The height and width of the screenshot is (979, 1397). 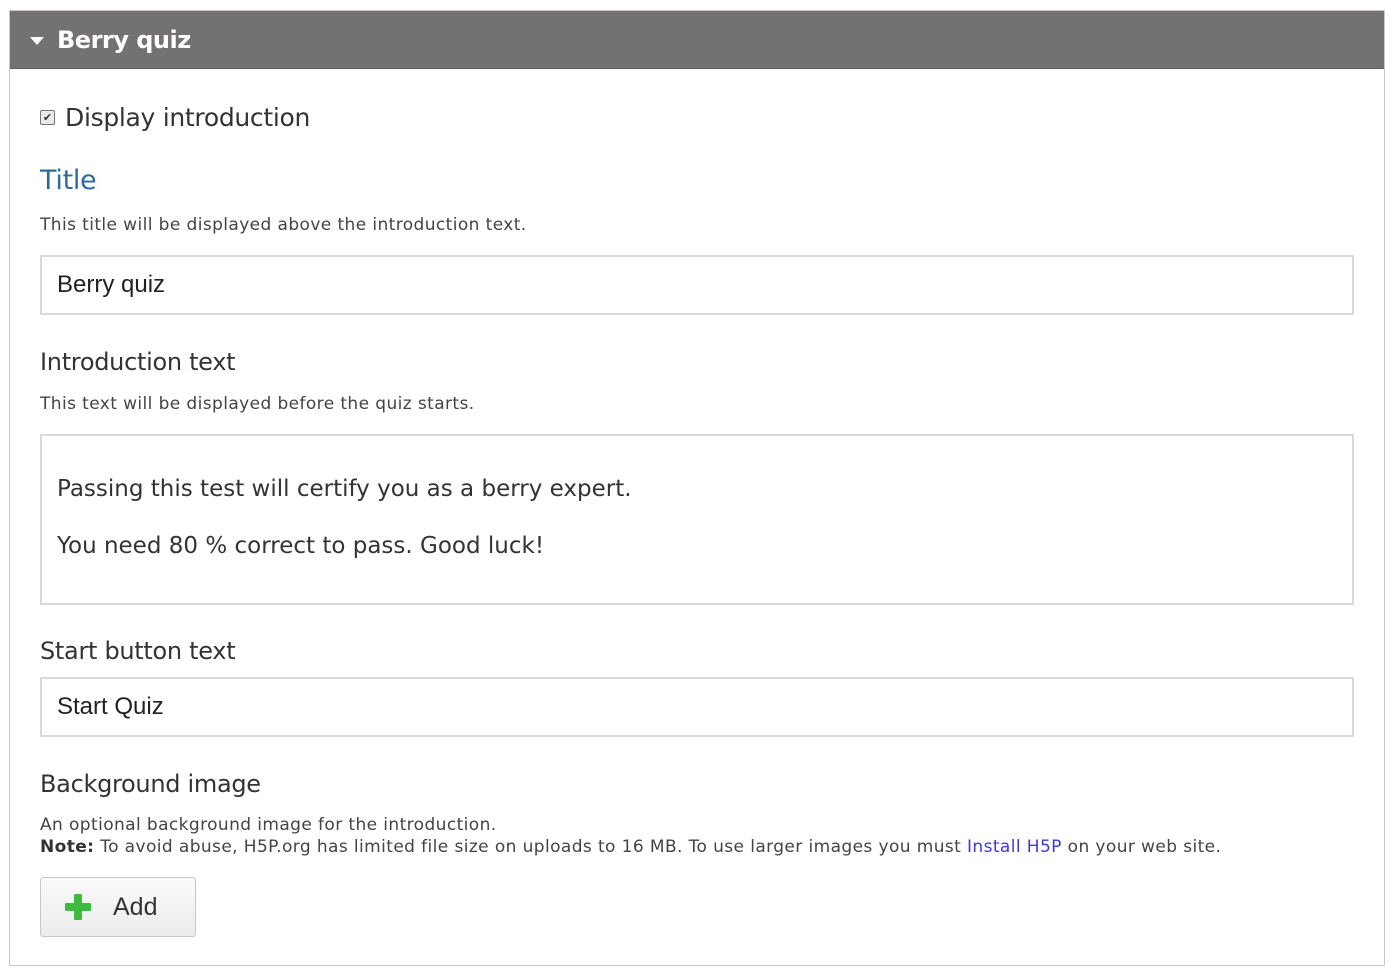 I want to click on add-image-button: Add, so click(x=118, y=907).